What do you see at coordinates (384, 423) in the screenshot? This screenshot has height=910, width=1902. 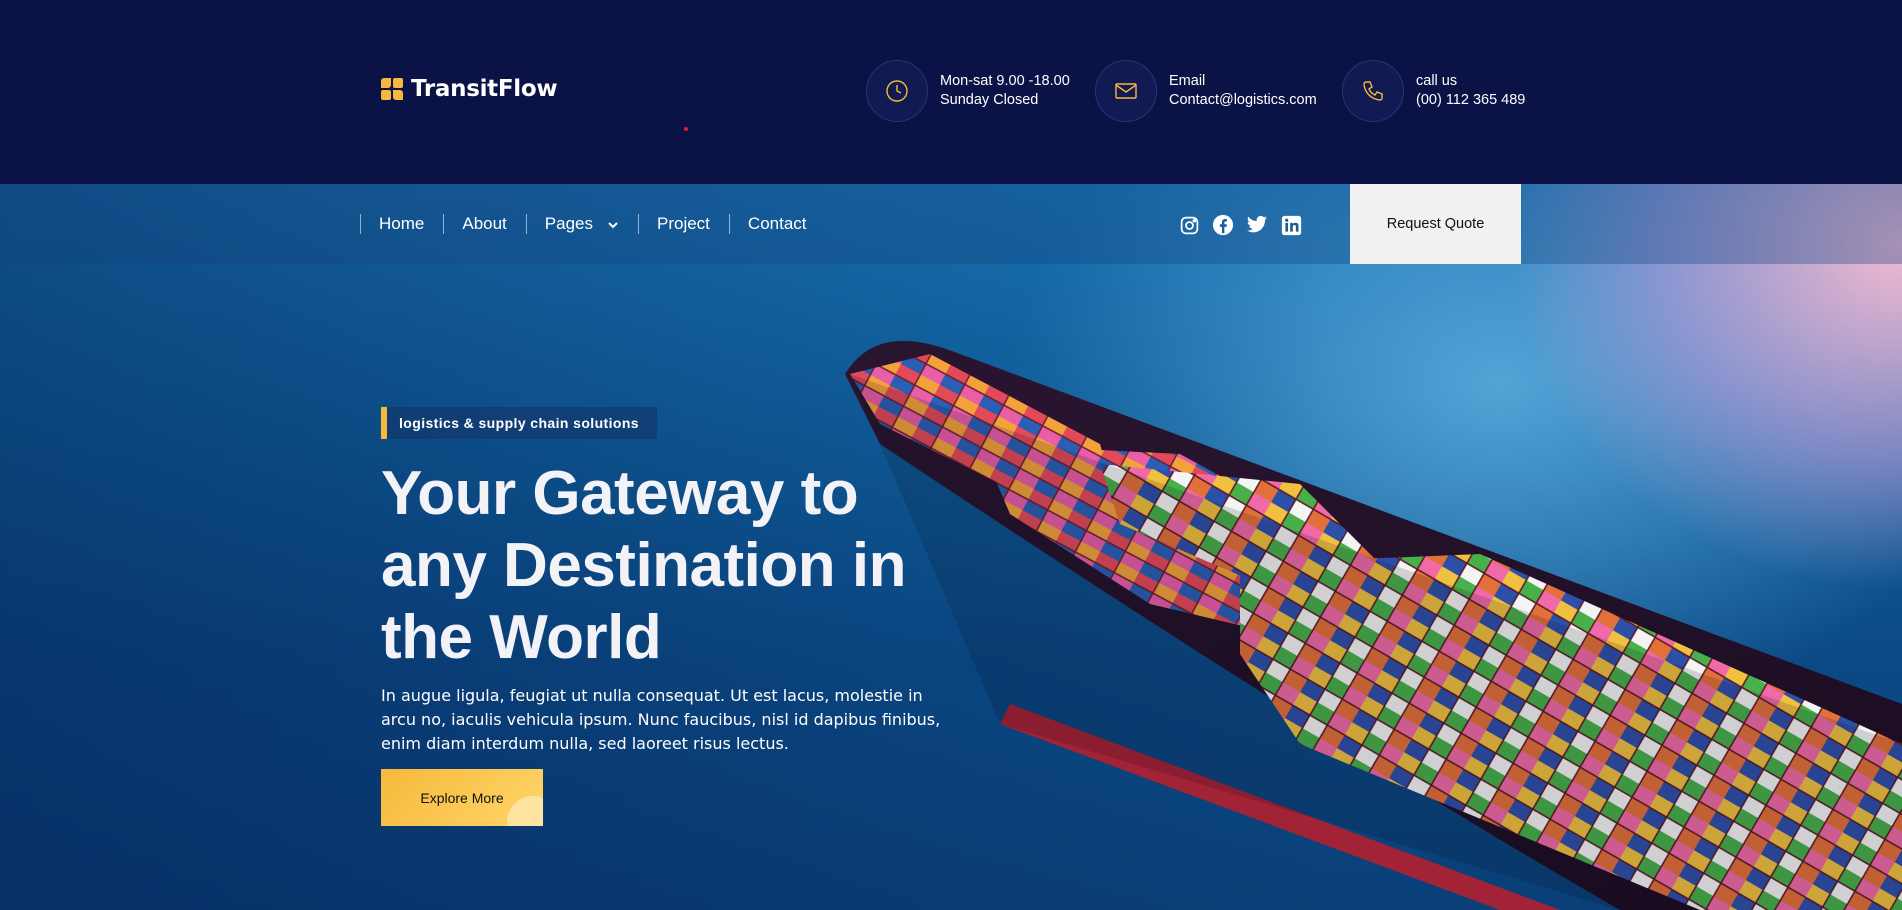 I see `tag-accent-bar` at bounding box center [384, 423].